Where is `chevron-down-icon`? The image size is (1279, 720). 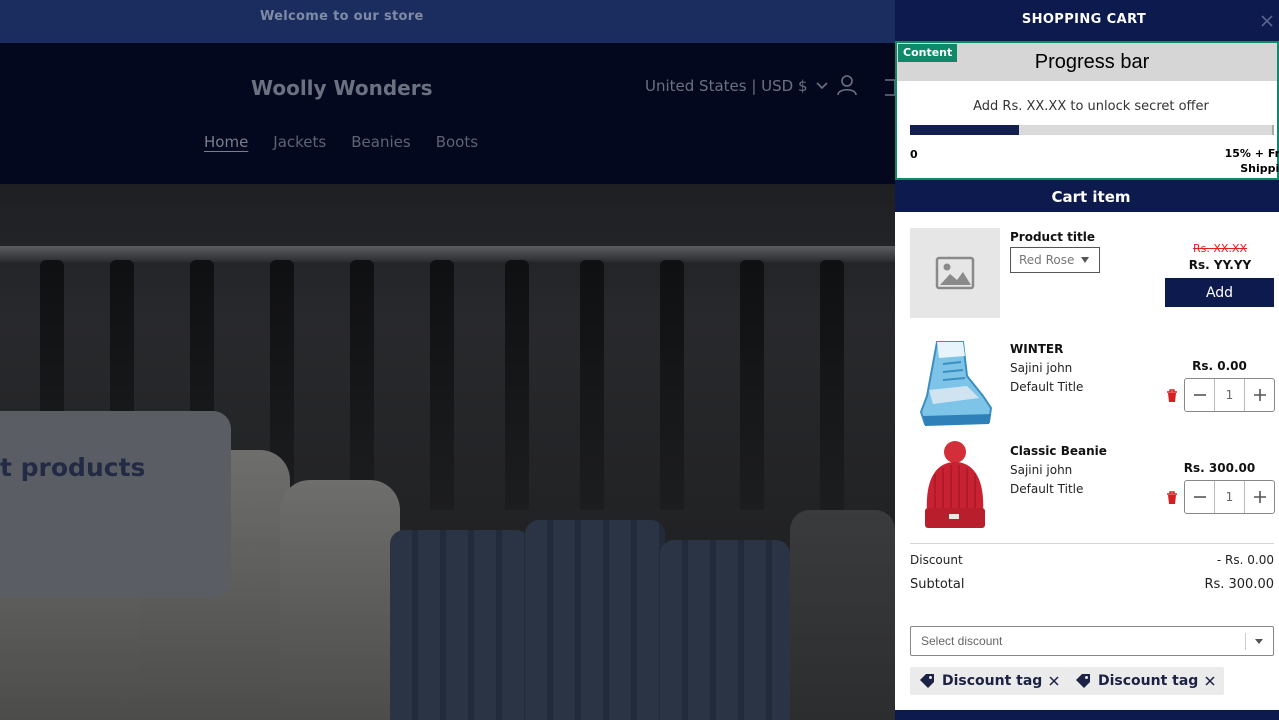 chevron-down-icon is located at coordinates (821, 86).